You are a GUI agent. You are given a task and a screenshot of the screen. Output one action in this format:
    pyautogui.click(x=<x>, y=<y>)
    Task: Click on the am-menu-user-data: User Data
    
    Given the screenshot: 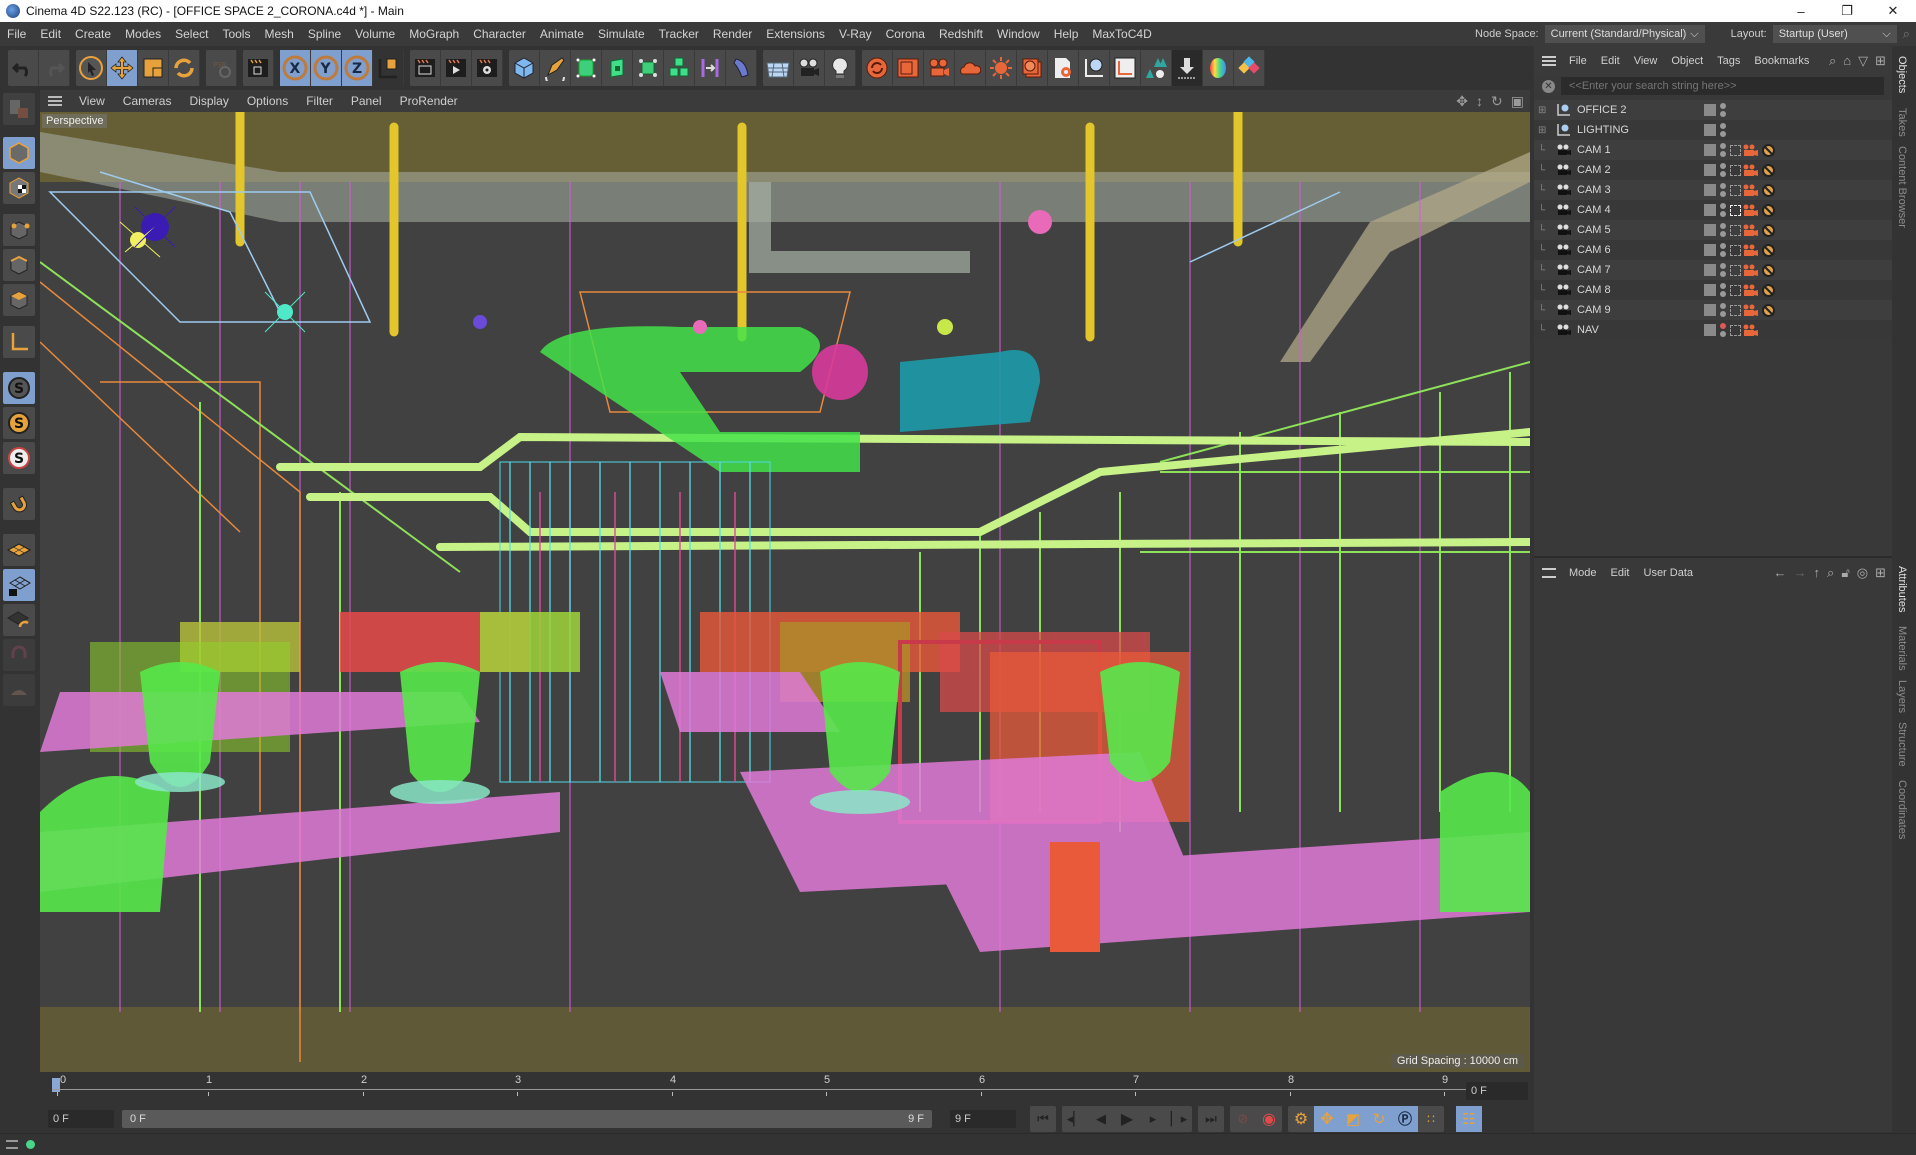 What is the action you would take?
    pyautogui.click(x=1669, y=573)
    